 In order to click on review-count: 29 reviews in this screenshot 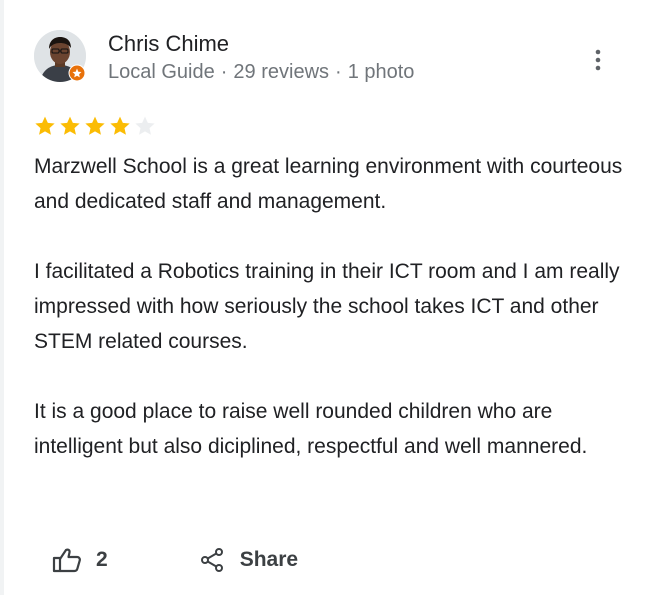, I will do `click(281, 72)`.